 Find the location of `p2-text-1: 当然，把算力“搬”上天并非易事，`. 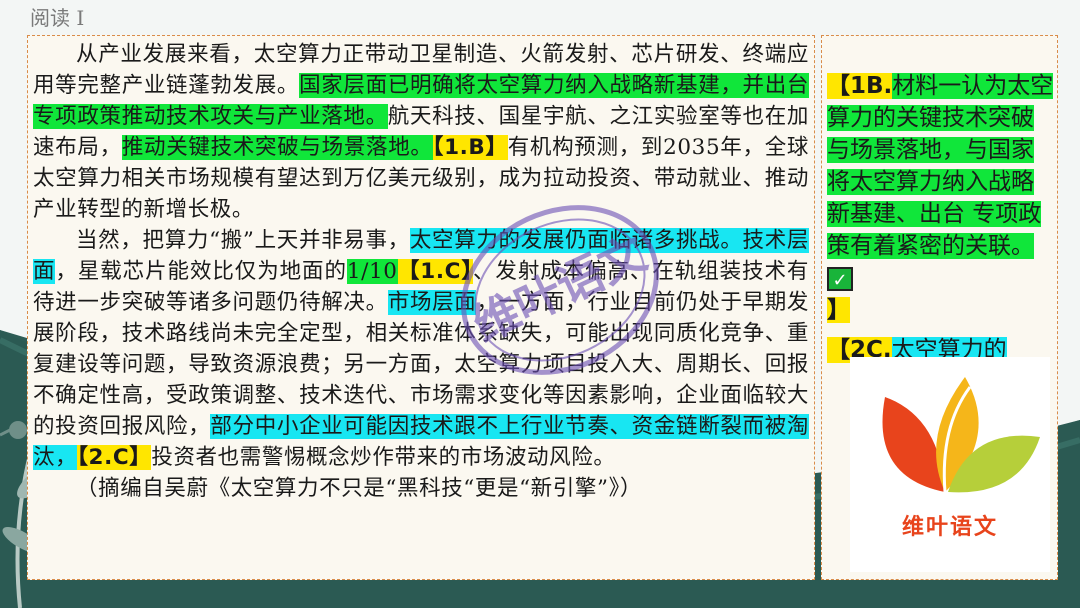

p2-text-1: 当然，把算力“搬”上天并非易事， is located at coordinates (243, 240).